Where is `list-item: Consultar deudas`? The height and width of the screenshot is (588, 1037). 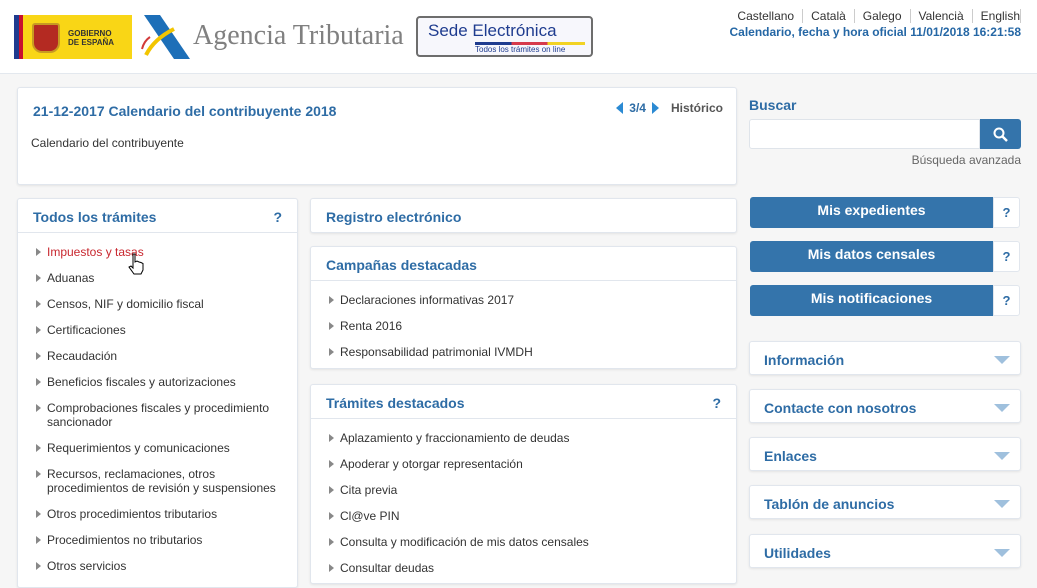 list-item: Consultar deudas is located at coordinates (523, 568).